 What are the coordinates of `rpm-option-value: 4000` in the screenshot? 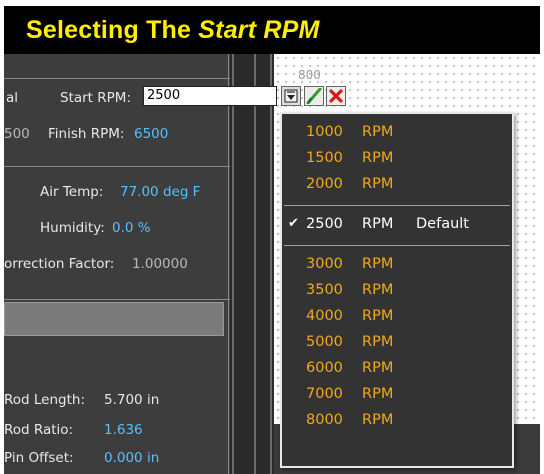 It's located at (324, 316).